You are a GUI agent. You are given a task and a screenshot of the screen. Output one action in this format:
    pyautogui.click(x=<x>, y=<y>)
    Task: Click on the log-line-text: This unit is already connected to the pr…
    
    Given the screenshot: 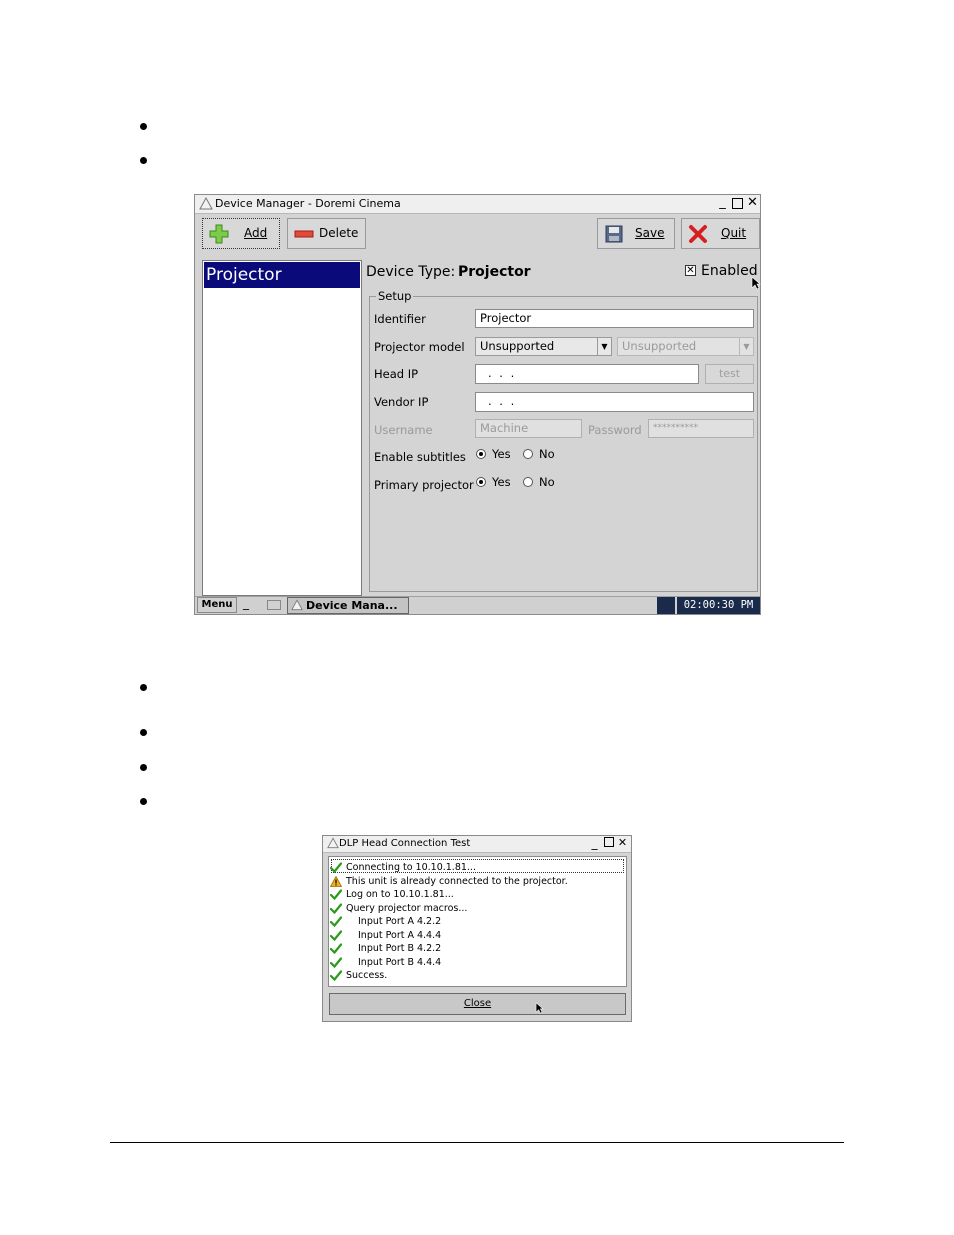 What is the action you would take?
    pyautogui.click(x=457, y=881)
    